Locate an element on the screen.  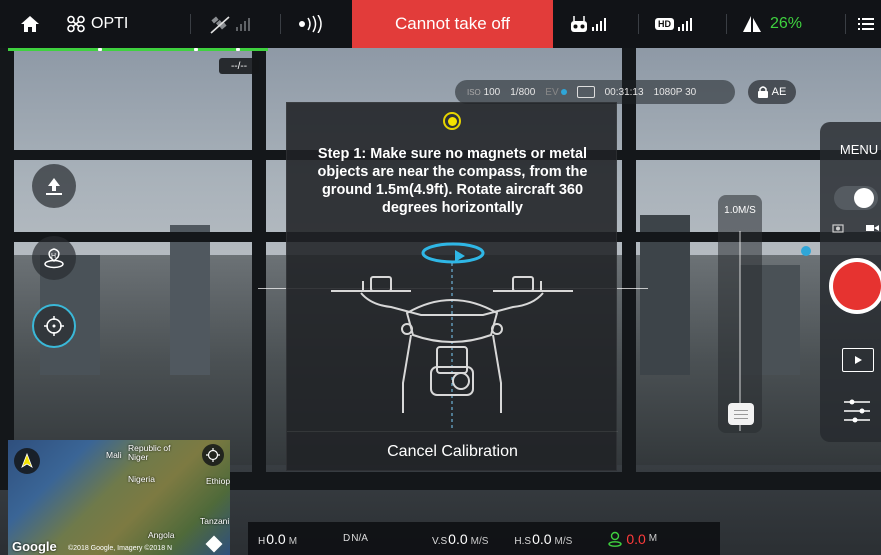
resolution-readout: 1080P 30 is located at coordinates (675, 92).